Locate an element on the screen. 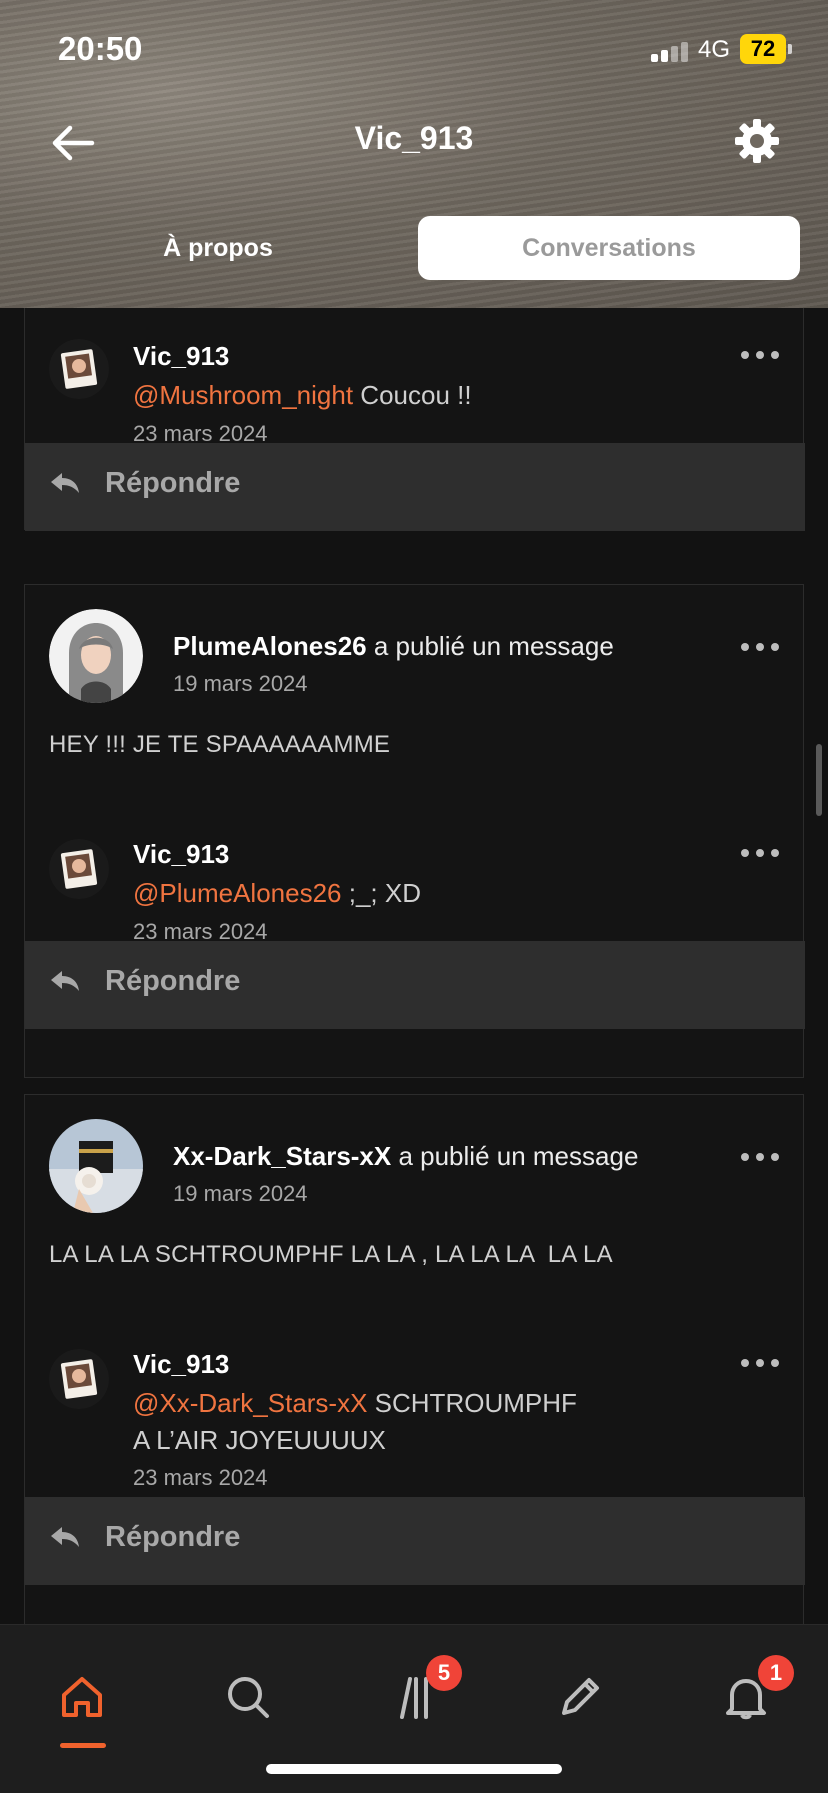 The image size is (828, 1793). page-title: Vic_913 is located at coordinates (414, 138).